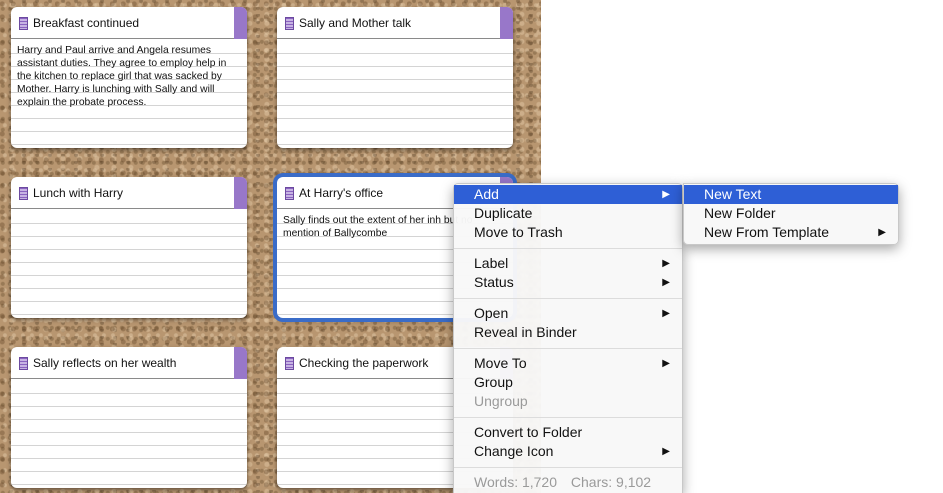 This screenshot has height=493, width=943. I want to click on menu-item-duplicate: Duplicate, so click(568, 213).